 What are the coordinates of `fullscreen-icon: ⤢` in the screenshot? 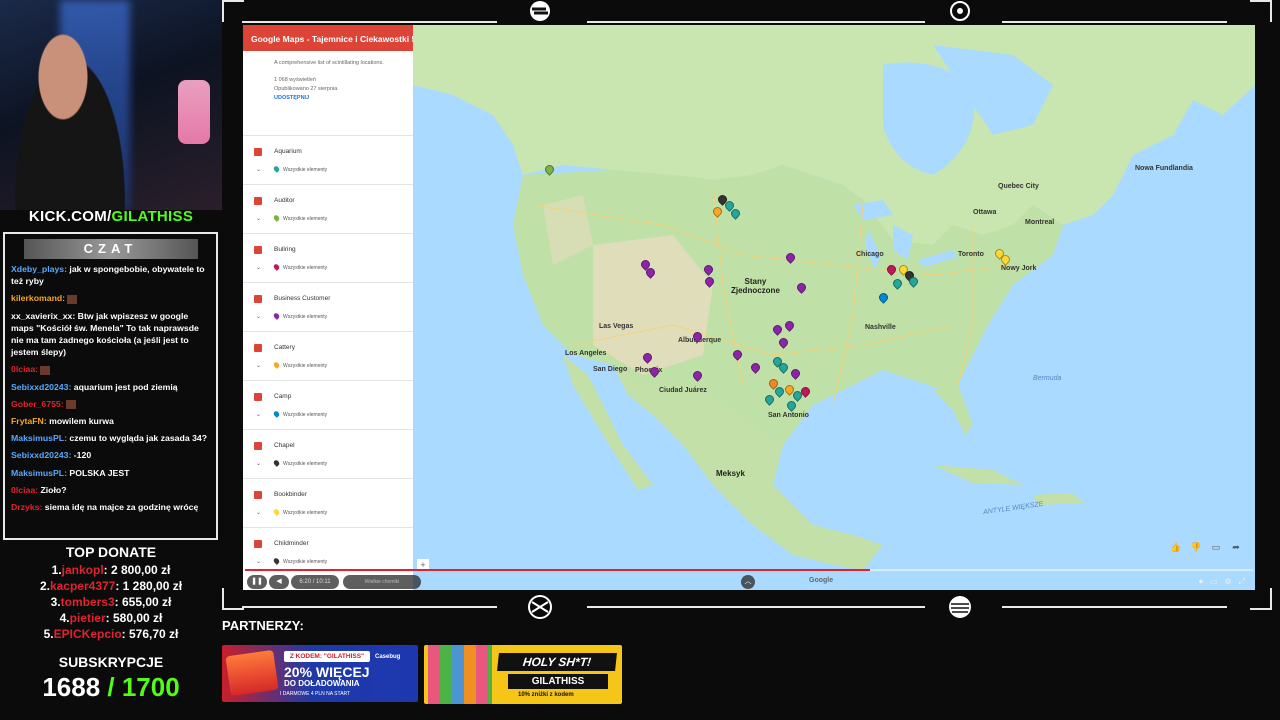 It's located at (1242, 582).